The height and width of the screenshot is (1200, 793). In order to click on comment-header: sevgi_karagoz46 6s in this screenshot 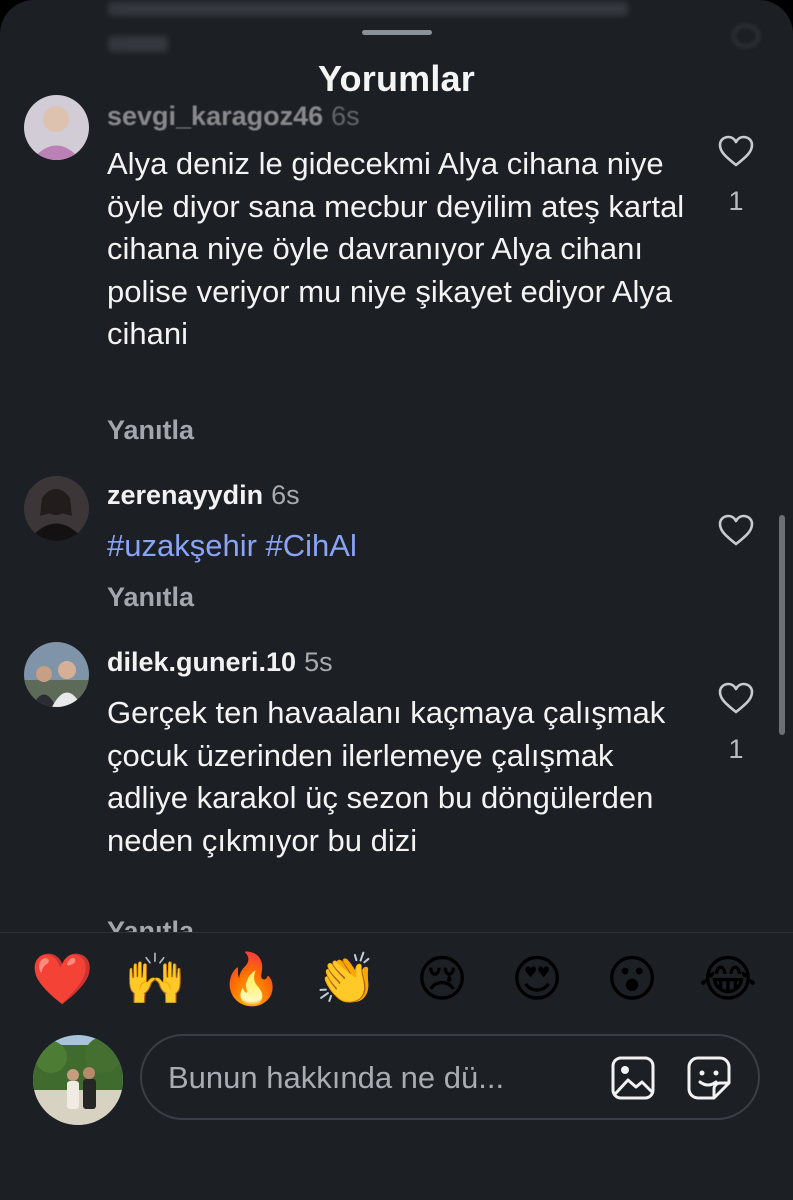, I will do `click(233, 116)`.